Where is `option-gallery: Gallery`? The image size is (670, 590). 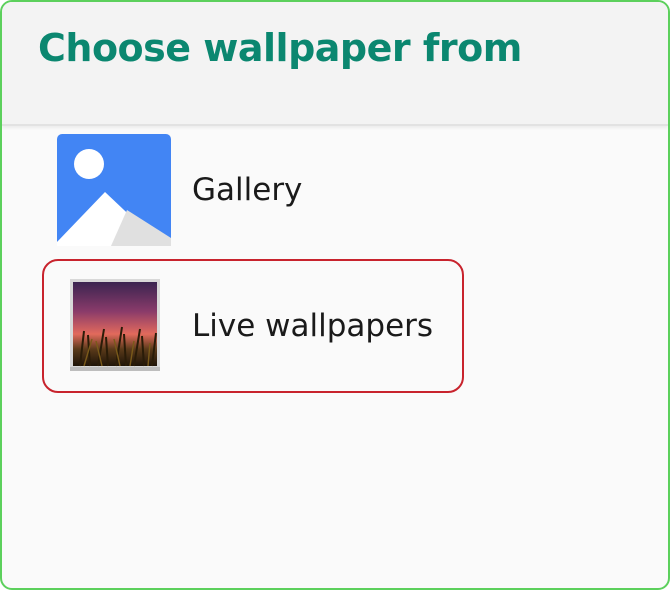 option-gallery: Gallery is located at coordinates (254, 194).